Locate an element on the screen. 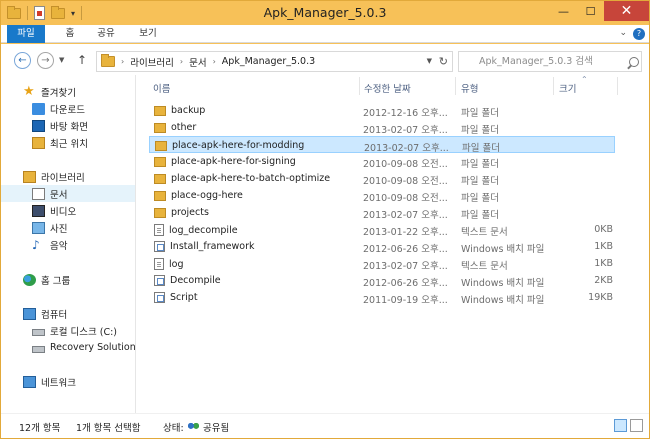 This screenshot has width=650, height=439. sidebar-item-documents: 문서 is located at coordinates (68, 193).